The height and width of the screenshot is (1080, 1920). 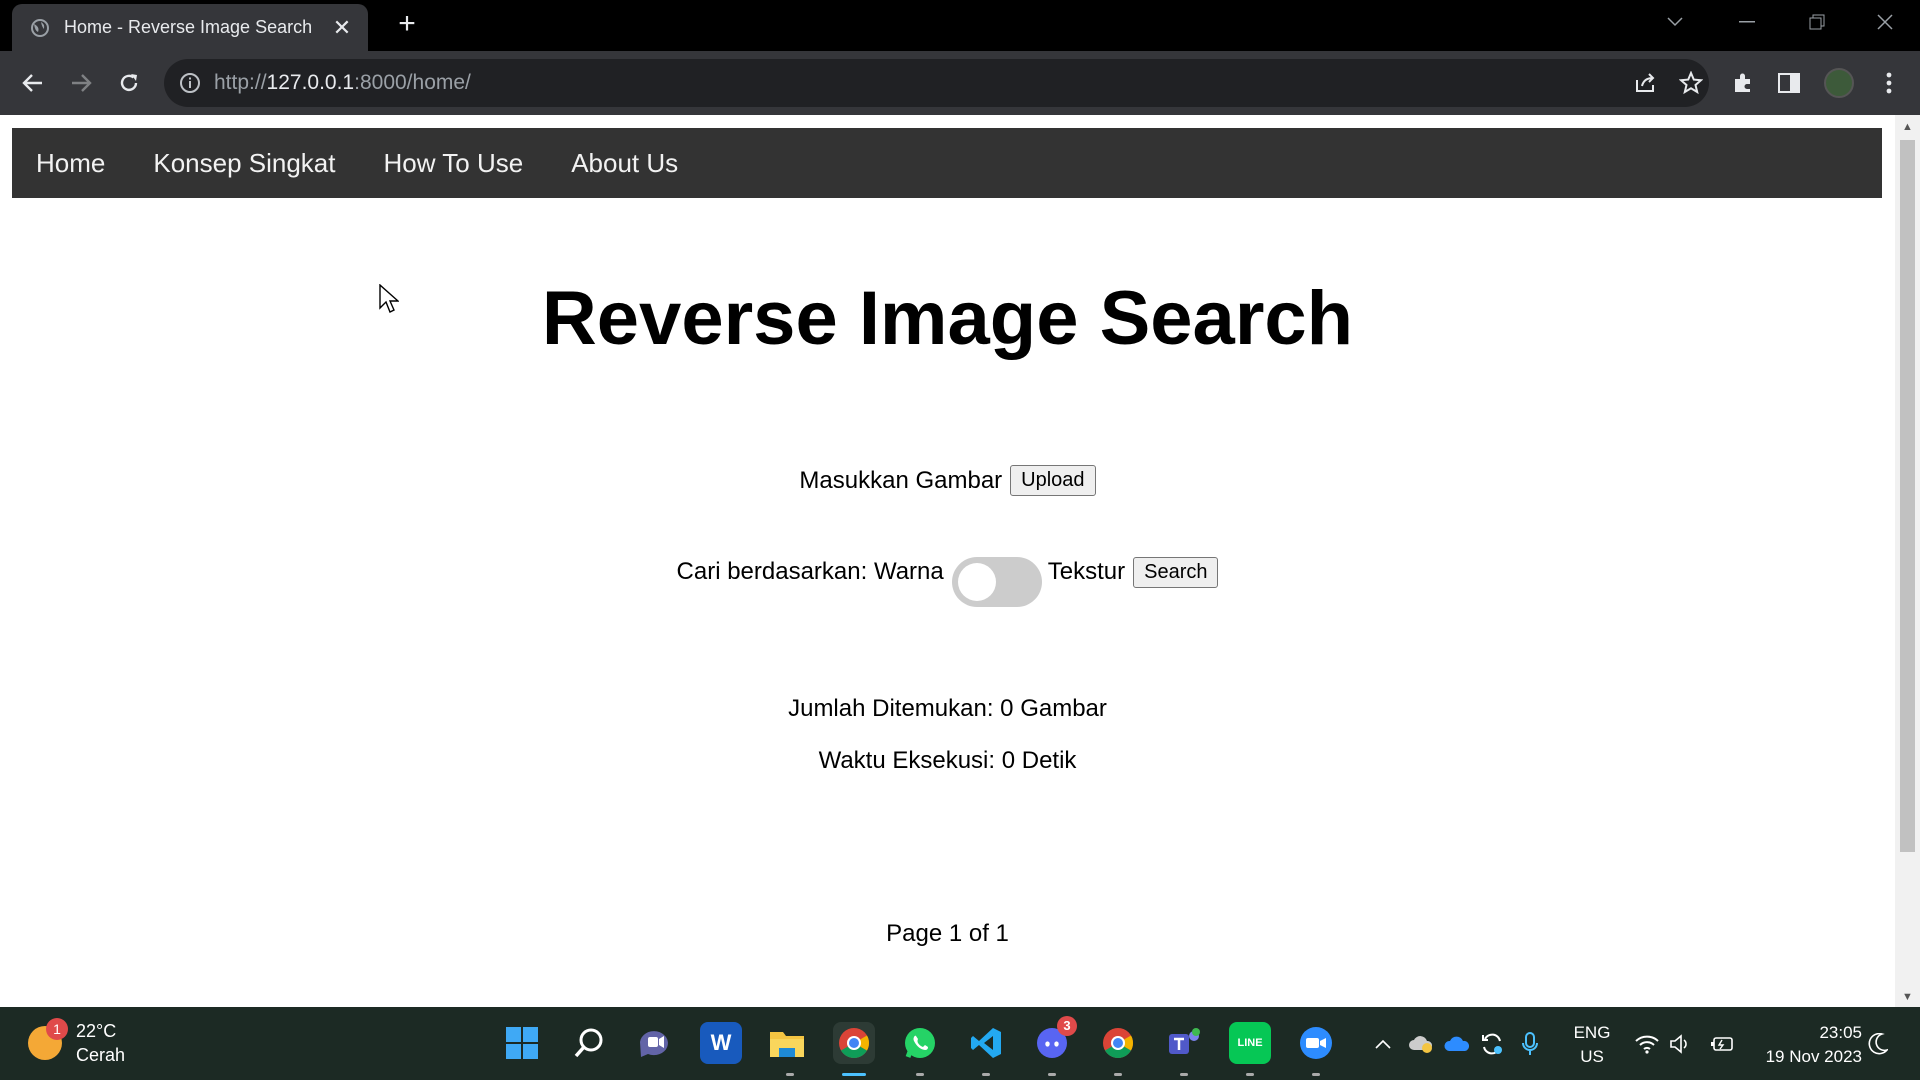 What do you see at coordinates (1176, 572) in the screenshot?
I see `search-button: Search` at bounding box center [1176, 572].